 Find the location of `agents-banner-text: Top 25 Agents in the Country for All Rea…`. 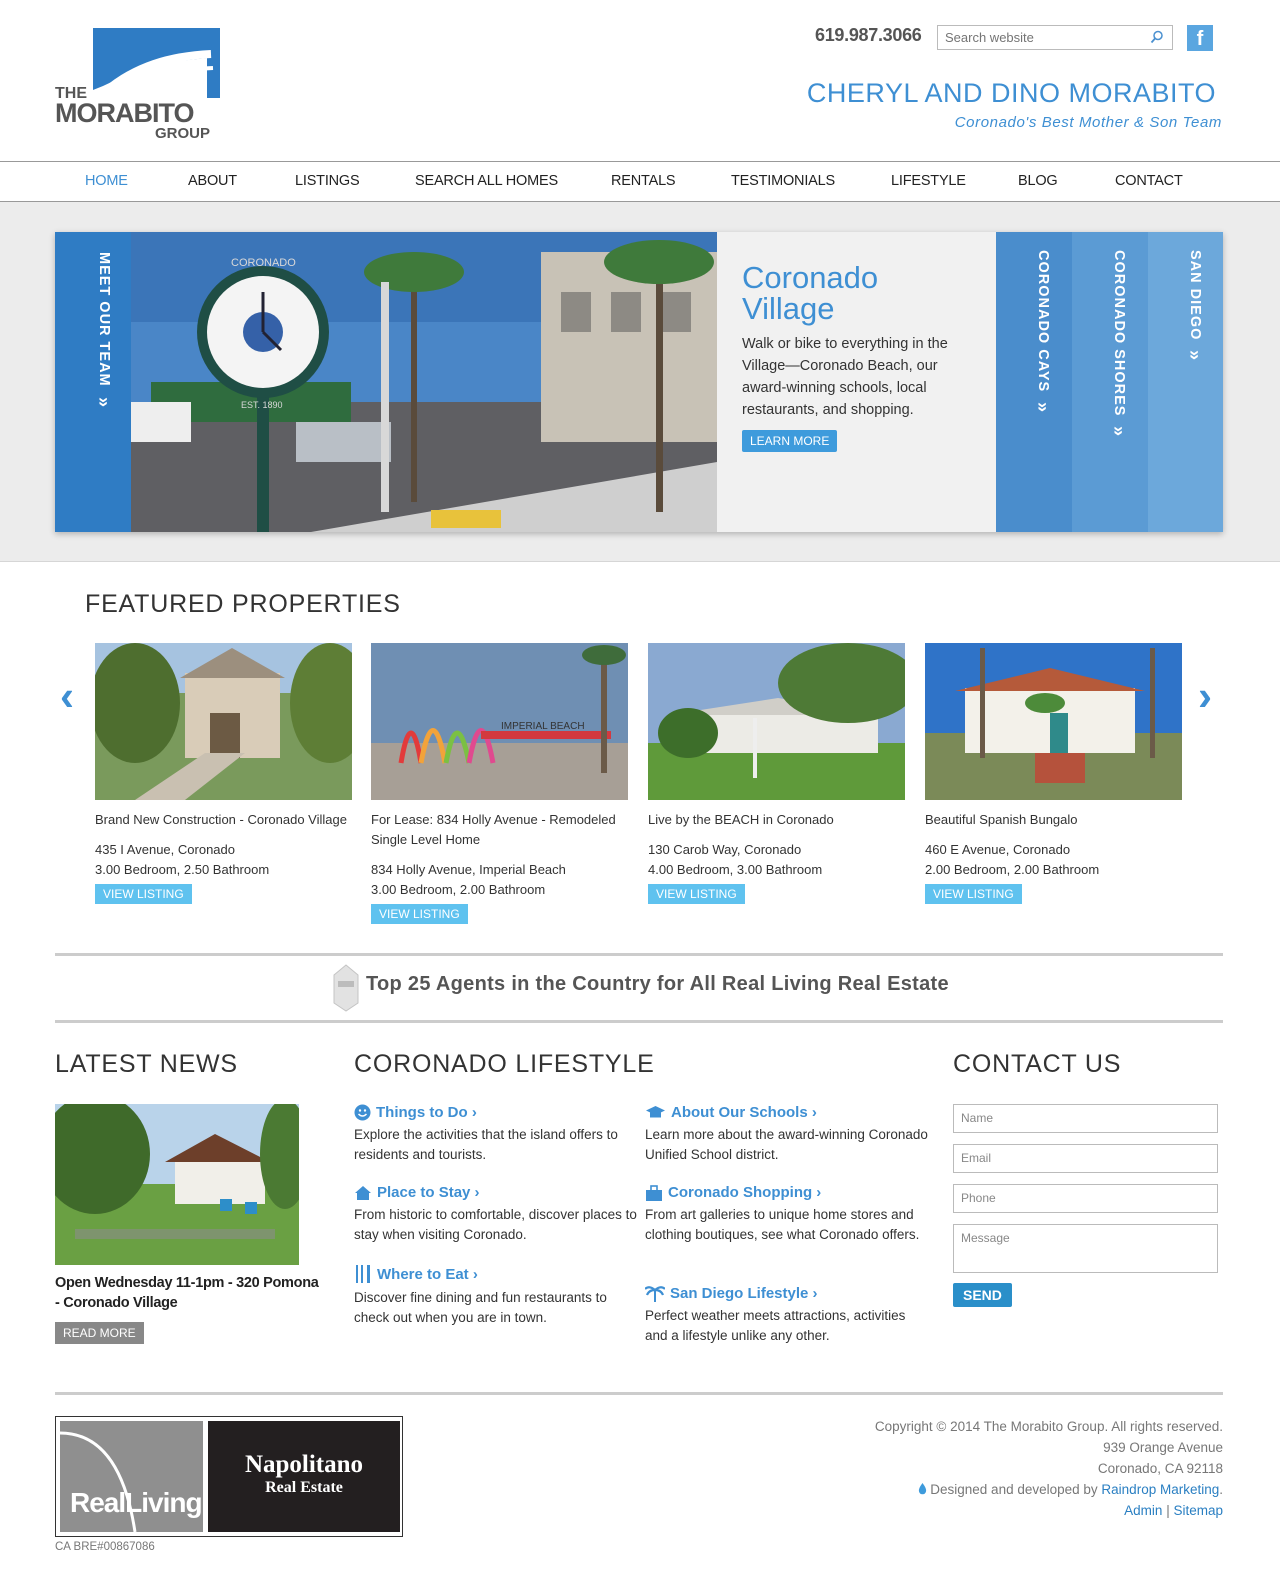

agents-banner-text: Top 25 Agents in the Country for All Rea… is located at coordinates (657, 984).